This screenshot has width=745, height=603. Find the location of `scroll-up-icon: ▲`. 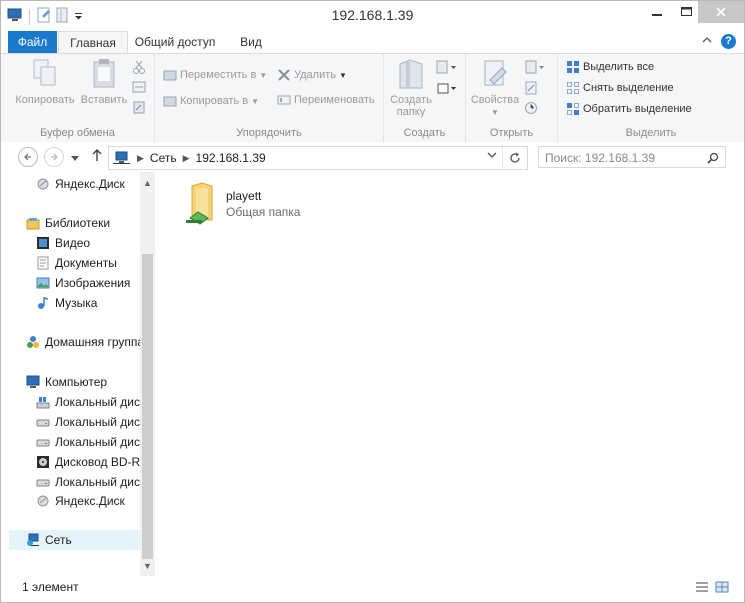

scroll-up-icon: ▲ is located at coordinates (147, 183).